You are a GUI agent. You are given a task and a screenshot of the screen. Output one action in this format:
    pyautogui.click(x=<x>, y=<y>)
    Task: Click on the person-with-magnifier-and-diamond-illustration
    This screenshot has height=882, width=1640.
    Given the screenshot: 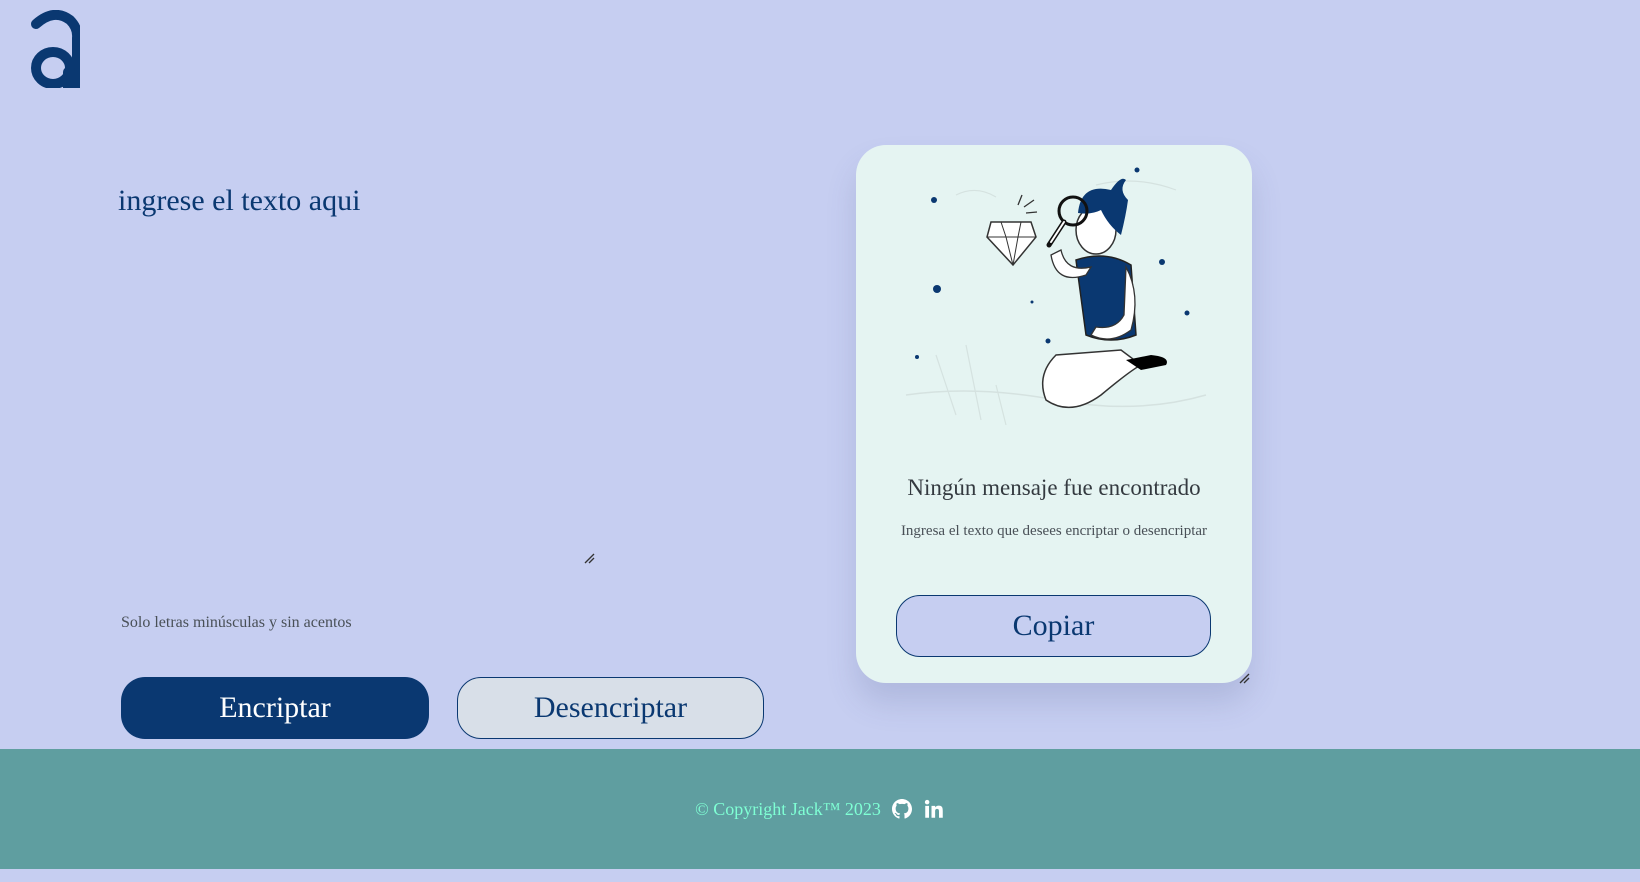 What is the action you would take?
    pyautogui.click(x=1056, y=295)
    